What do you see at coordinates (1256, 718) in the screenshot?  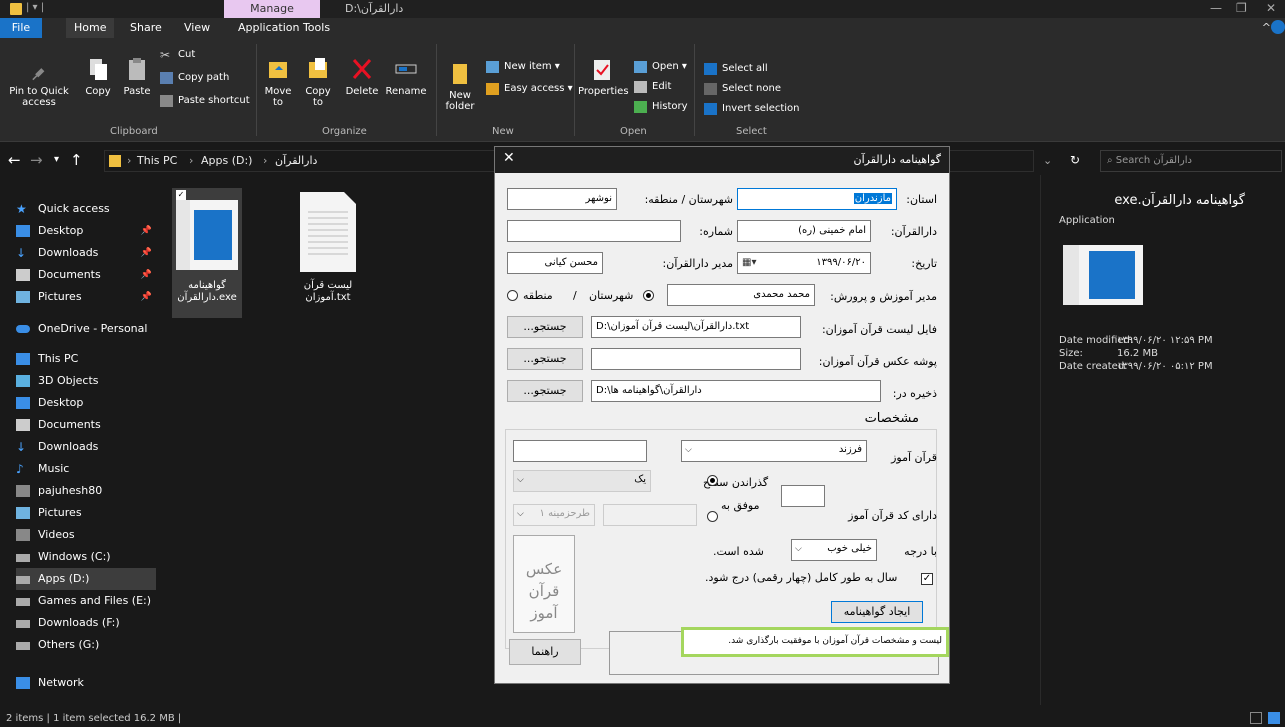 I see `details-view-icon` at bounding box center [1256, 718].